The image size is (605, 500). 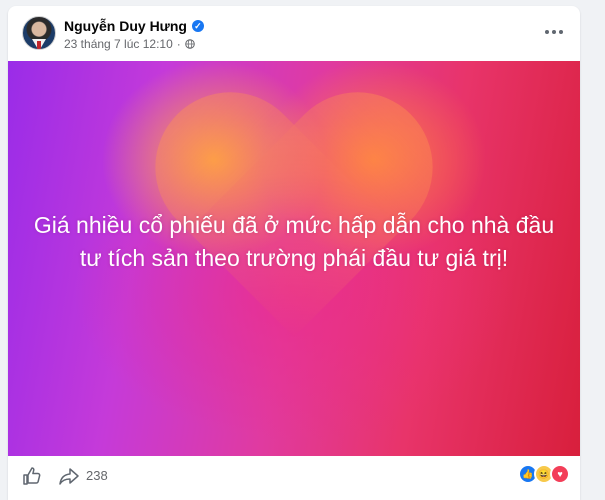 I want to click on share-count: 238, so click(x=97, y=475).